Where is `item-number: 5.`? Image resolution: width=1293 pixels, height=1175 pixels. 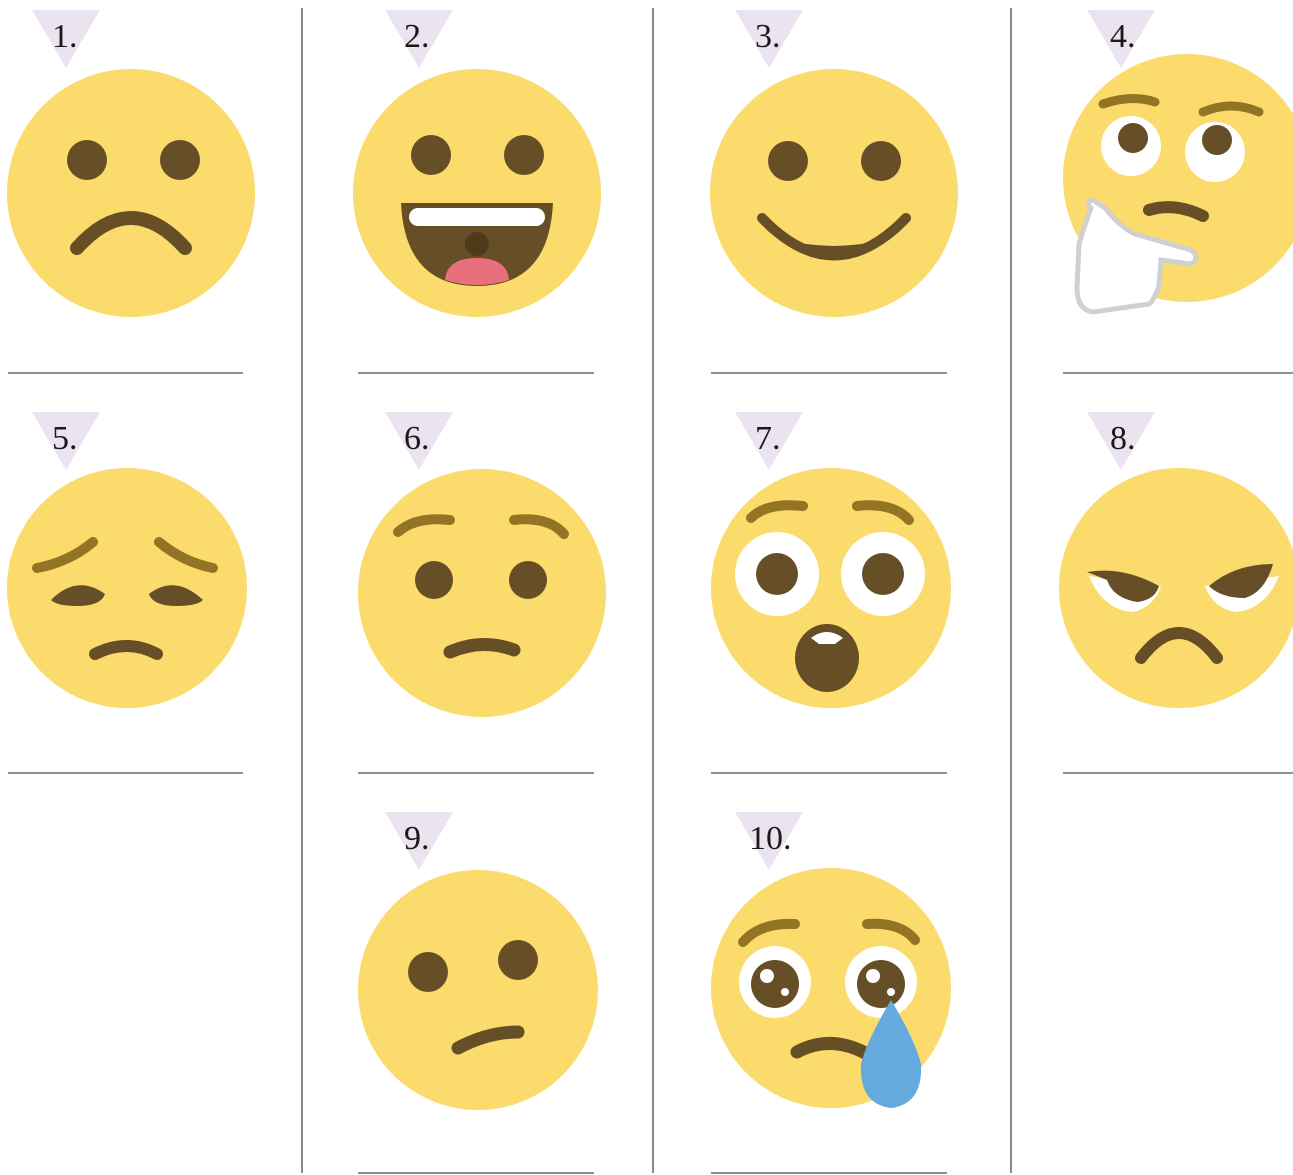
item-number: 5. is located at coordinates (65, 438).